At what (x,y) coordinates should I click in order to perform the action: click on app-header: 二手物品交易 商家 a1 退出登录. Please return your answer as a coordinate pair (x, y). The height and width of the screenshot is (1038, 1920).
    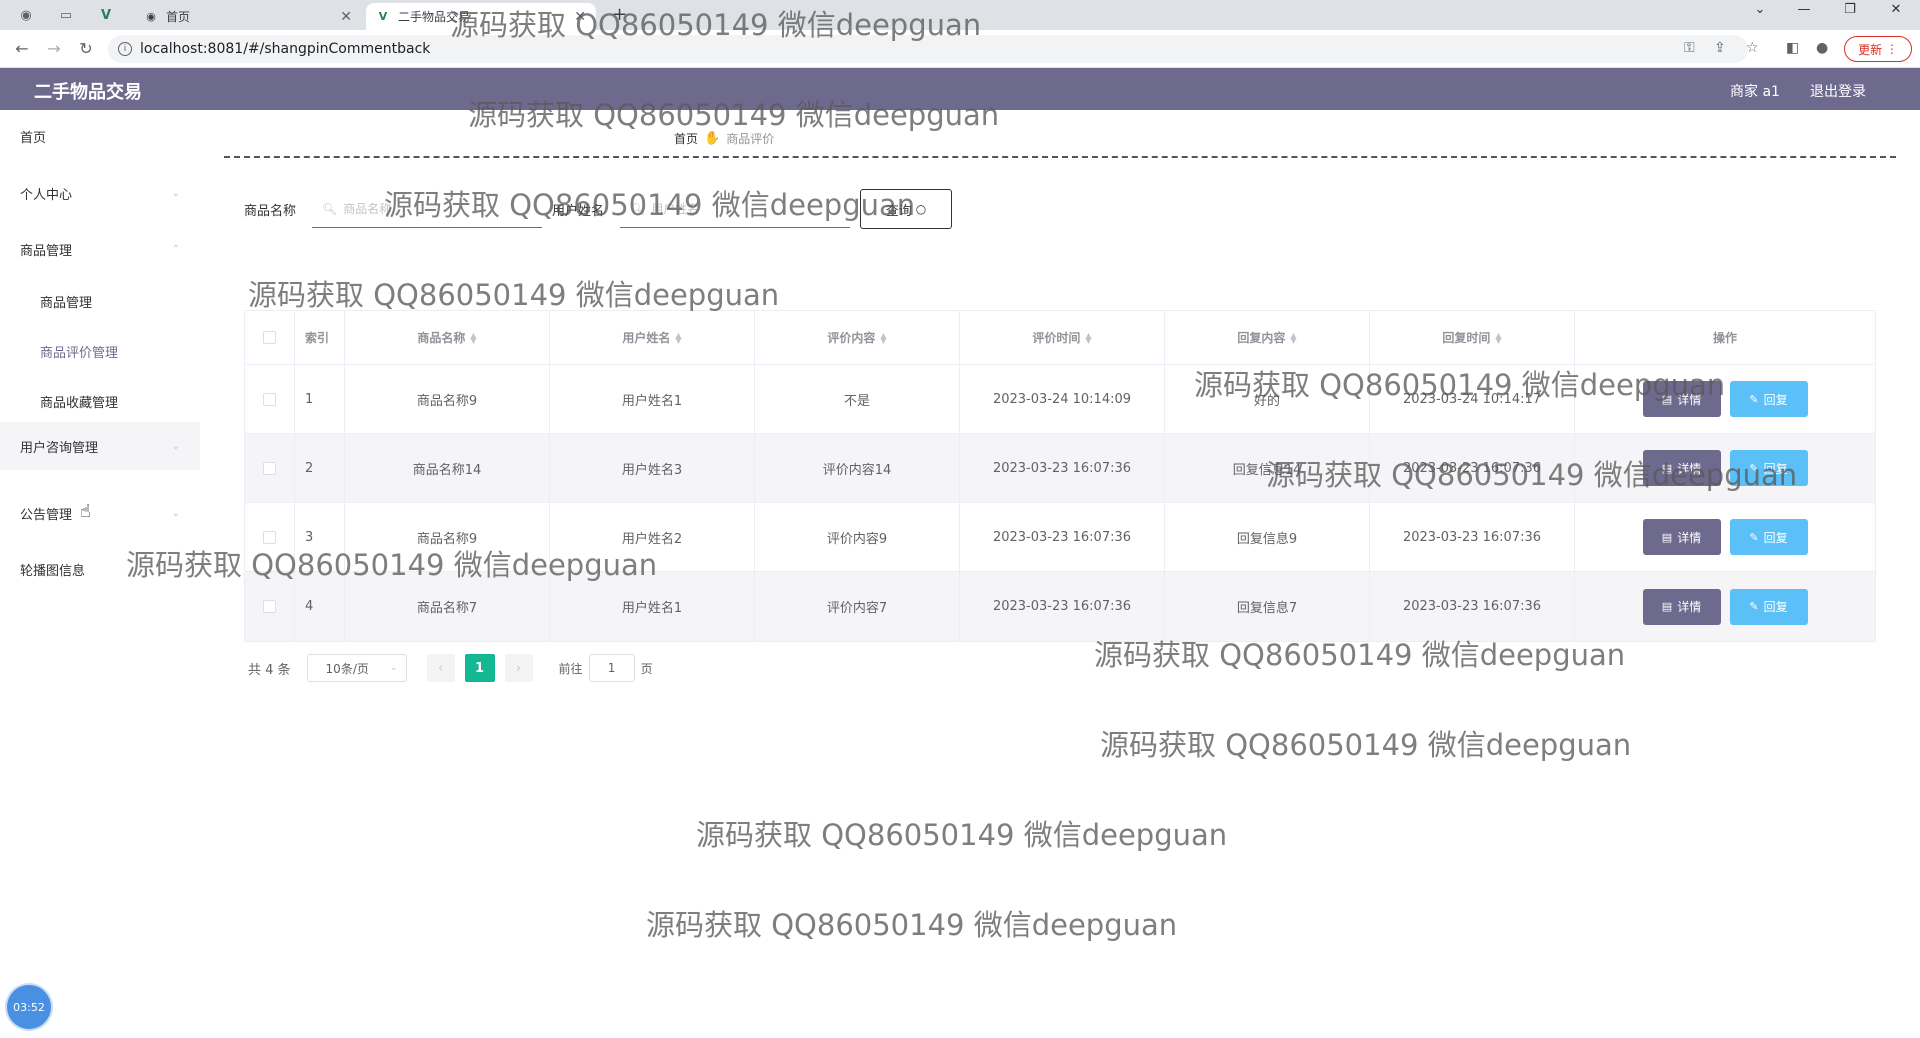
    Looking at the image, I should click on (960, 89).